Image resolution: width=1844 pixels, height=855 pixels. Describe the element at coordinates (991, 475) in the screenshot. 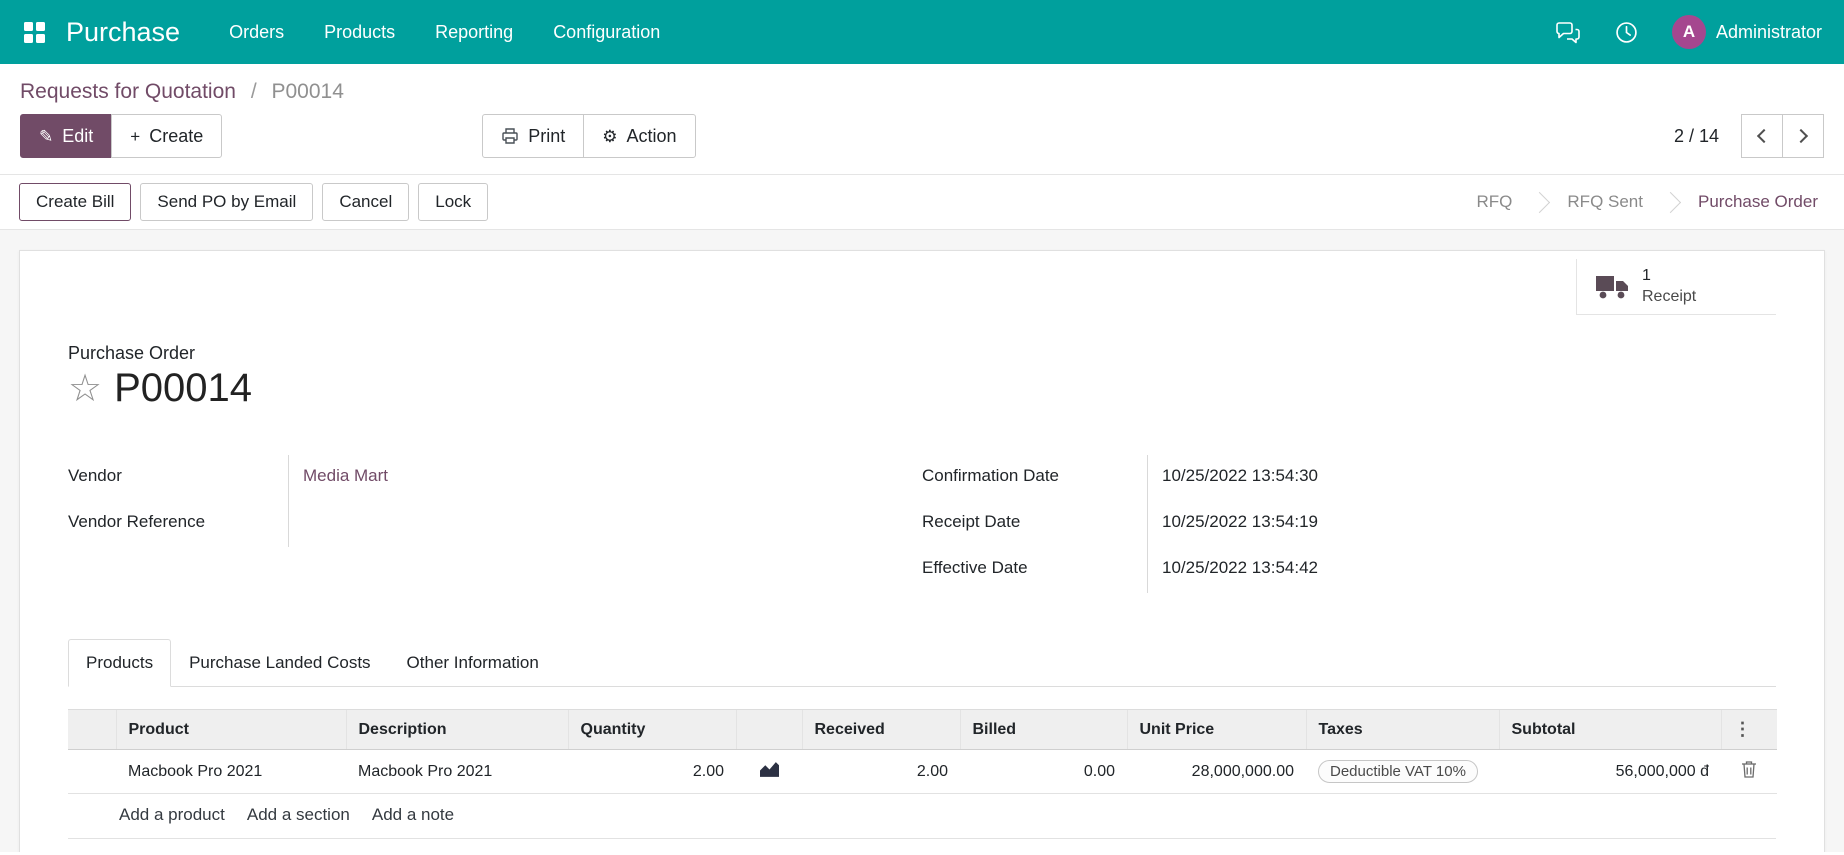

I see `confirmation-date-label: Confirmation Date` at that location.